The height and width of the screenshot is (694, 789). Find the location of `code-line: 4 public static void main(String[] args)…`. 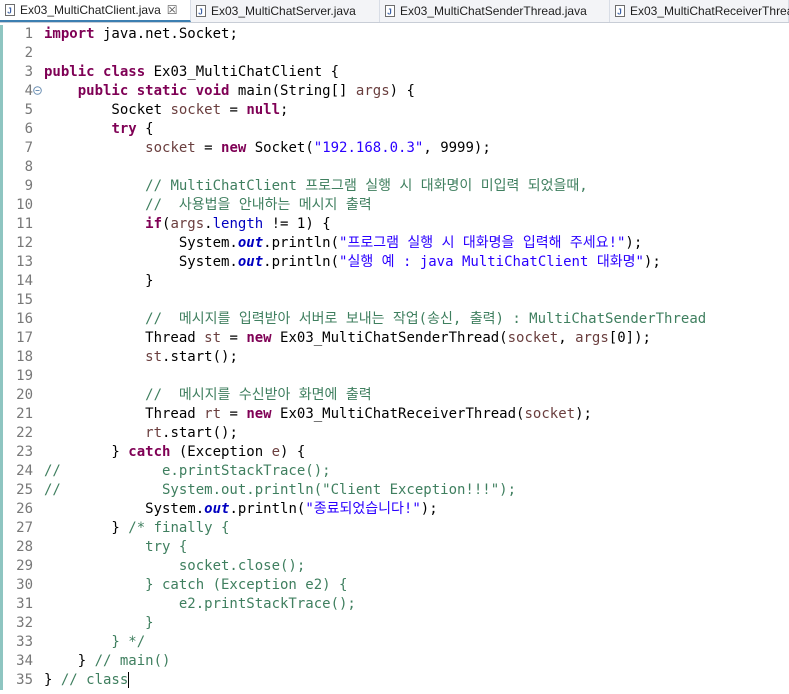

code-line: 4 public static void main(String[] args)… is located at coordinates (394, 91).